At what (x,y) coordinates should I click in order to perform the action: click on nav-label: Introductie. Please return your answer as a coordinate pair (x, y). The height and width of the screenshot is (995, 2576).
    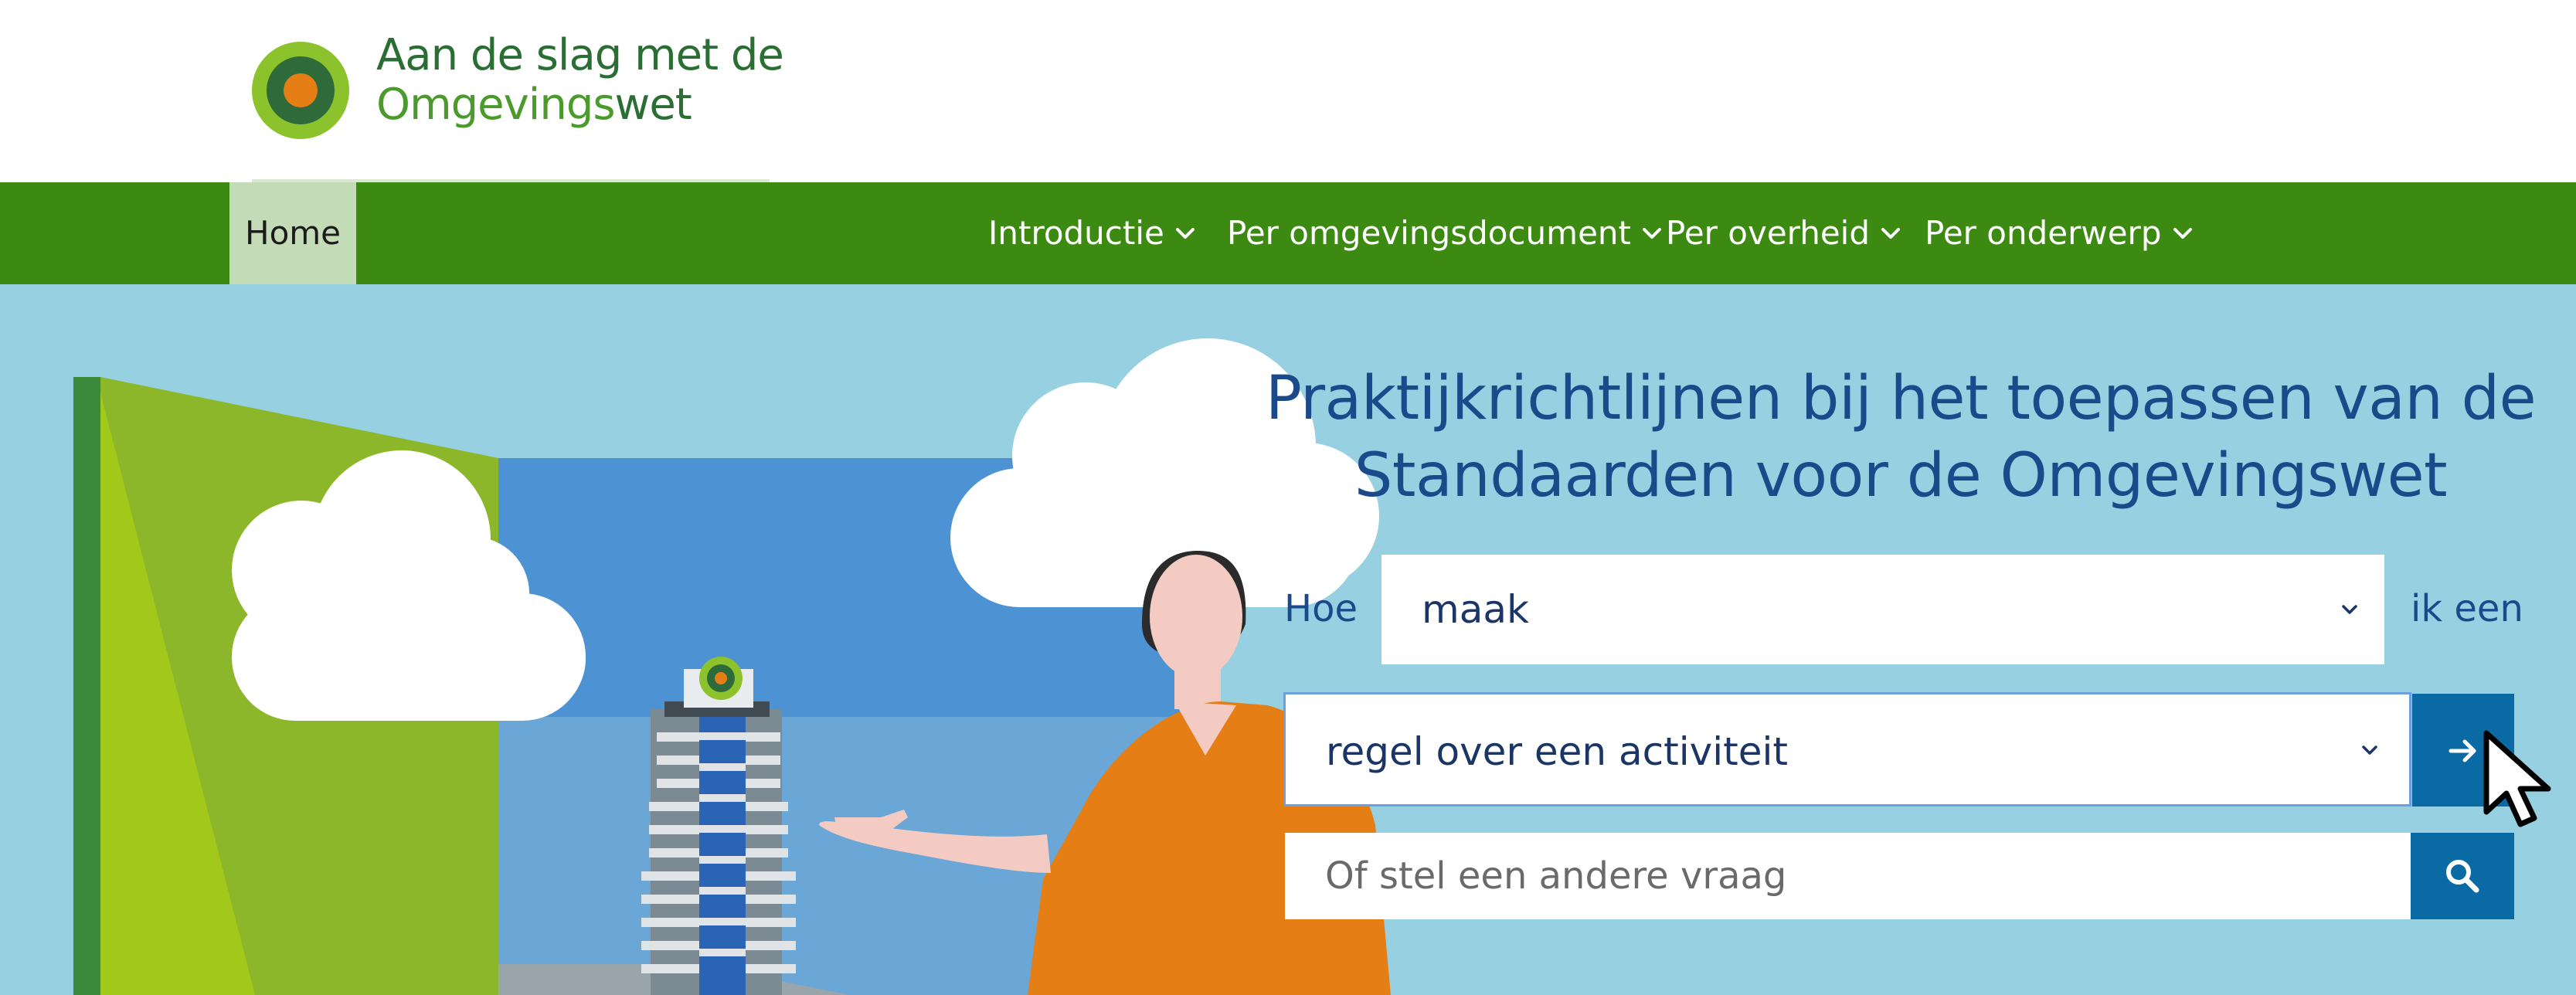
    Looking at the image, I should click on (1076, 233).